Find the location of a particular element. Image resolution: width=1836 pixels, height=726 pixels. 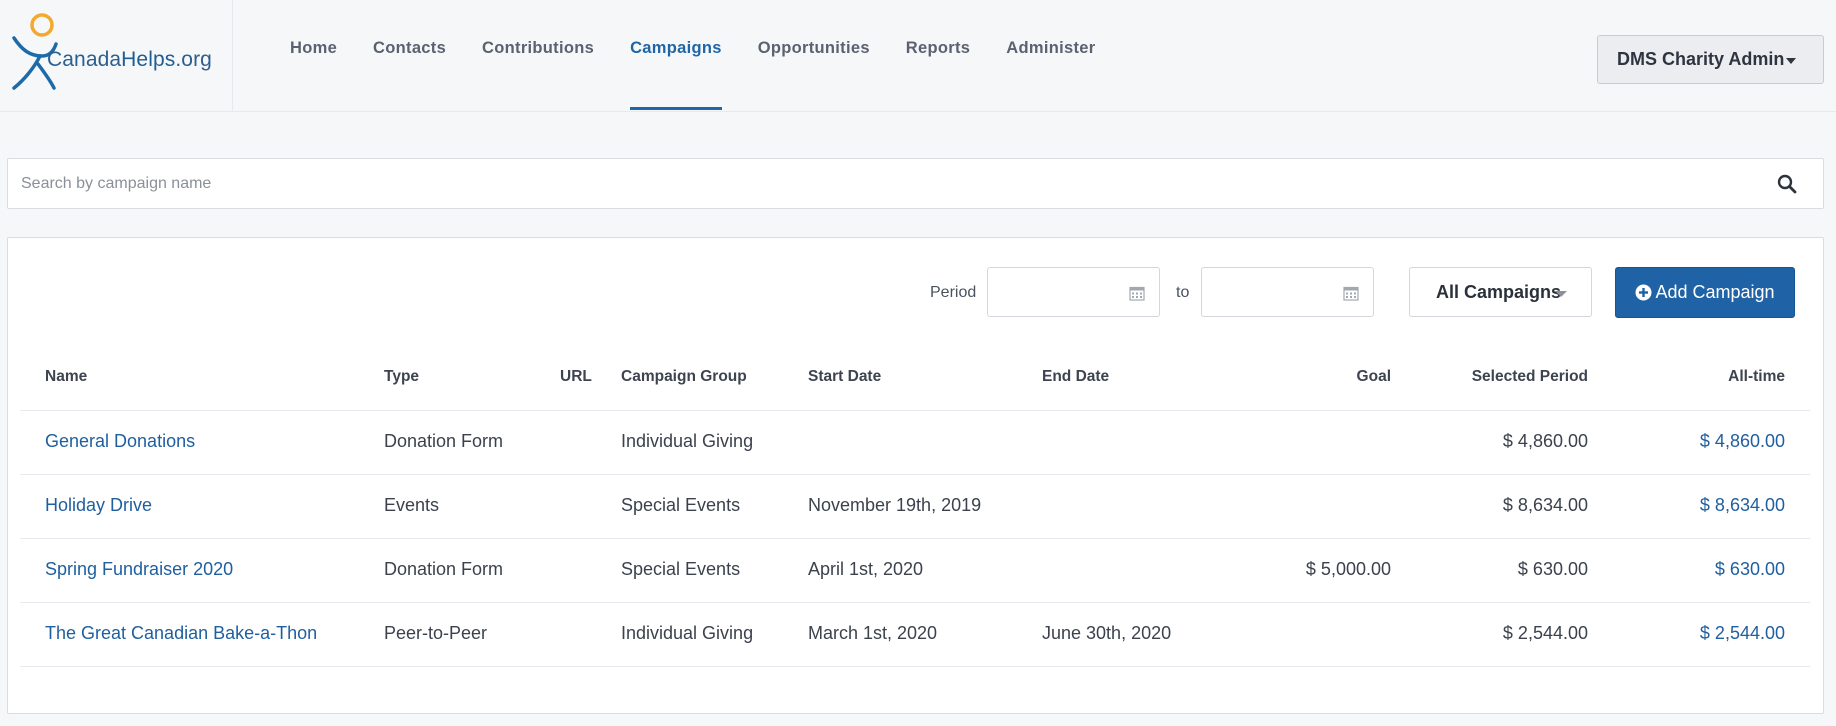

nav-home: Home is located at coordinates (313, 55).